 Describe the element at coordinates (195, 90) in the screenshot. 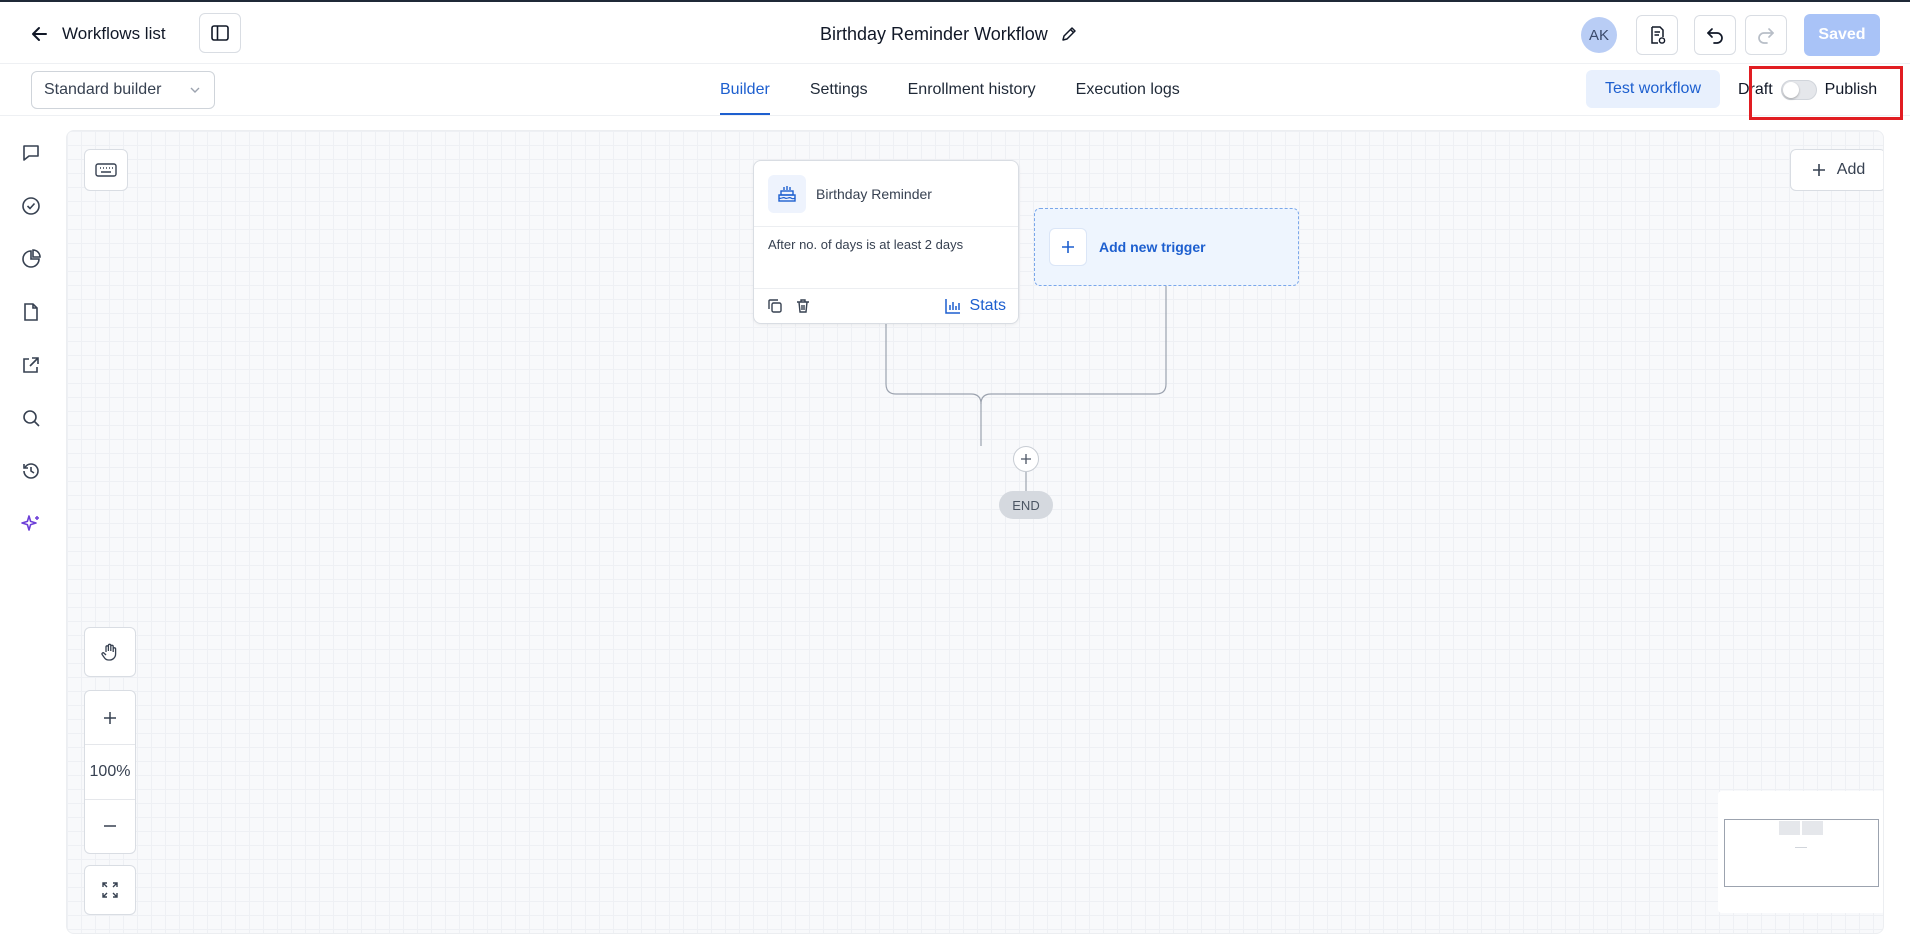

I see `chevron-down-icon` at that location.